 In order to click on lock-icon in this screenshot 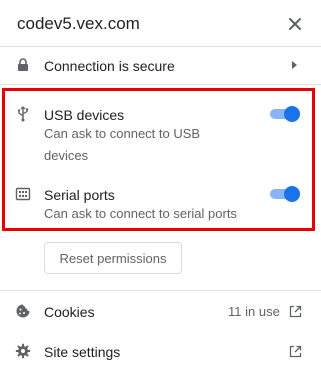, I will do `click(23, 64)`.